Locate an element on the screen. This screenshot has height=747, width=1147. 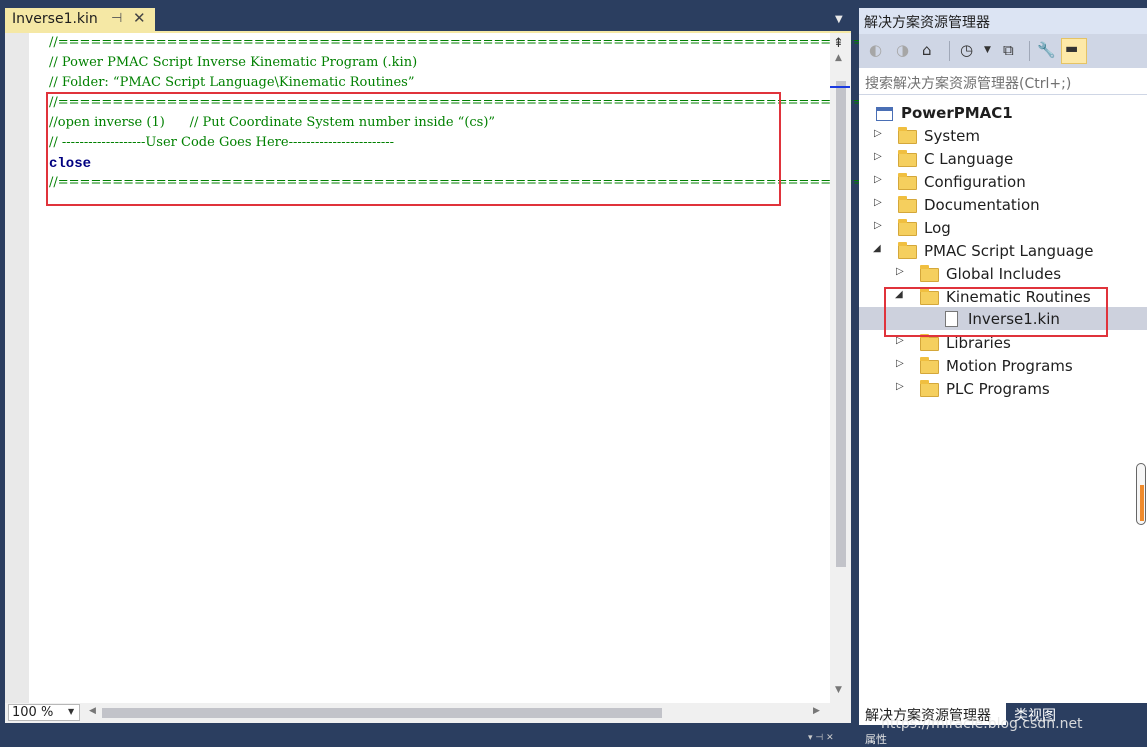
dropdown-icon: ▼ is located at coordinates (987, 50).